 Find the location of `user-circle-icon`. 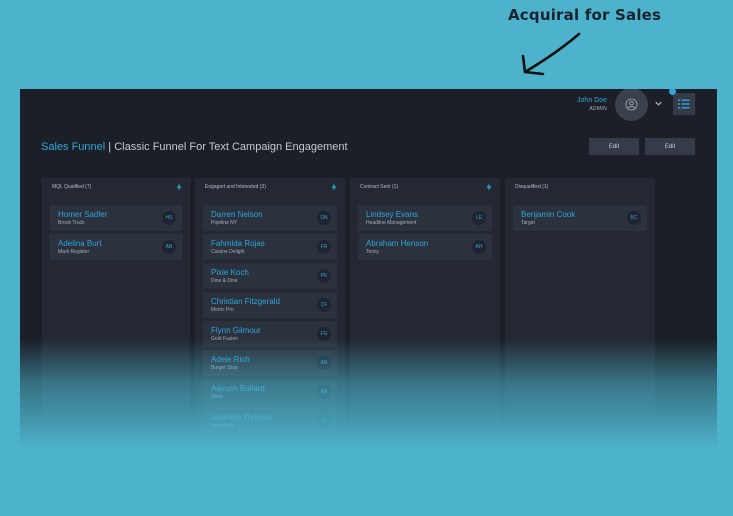

user-circle-icon is located at coordinates (631, 104).